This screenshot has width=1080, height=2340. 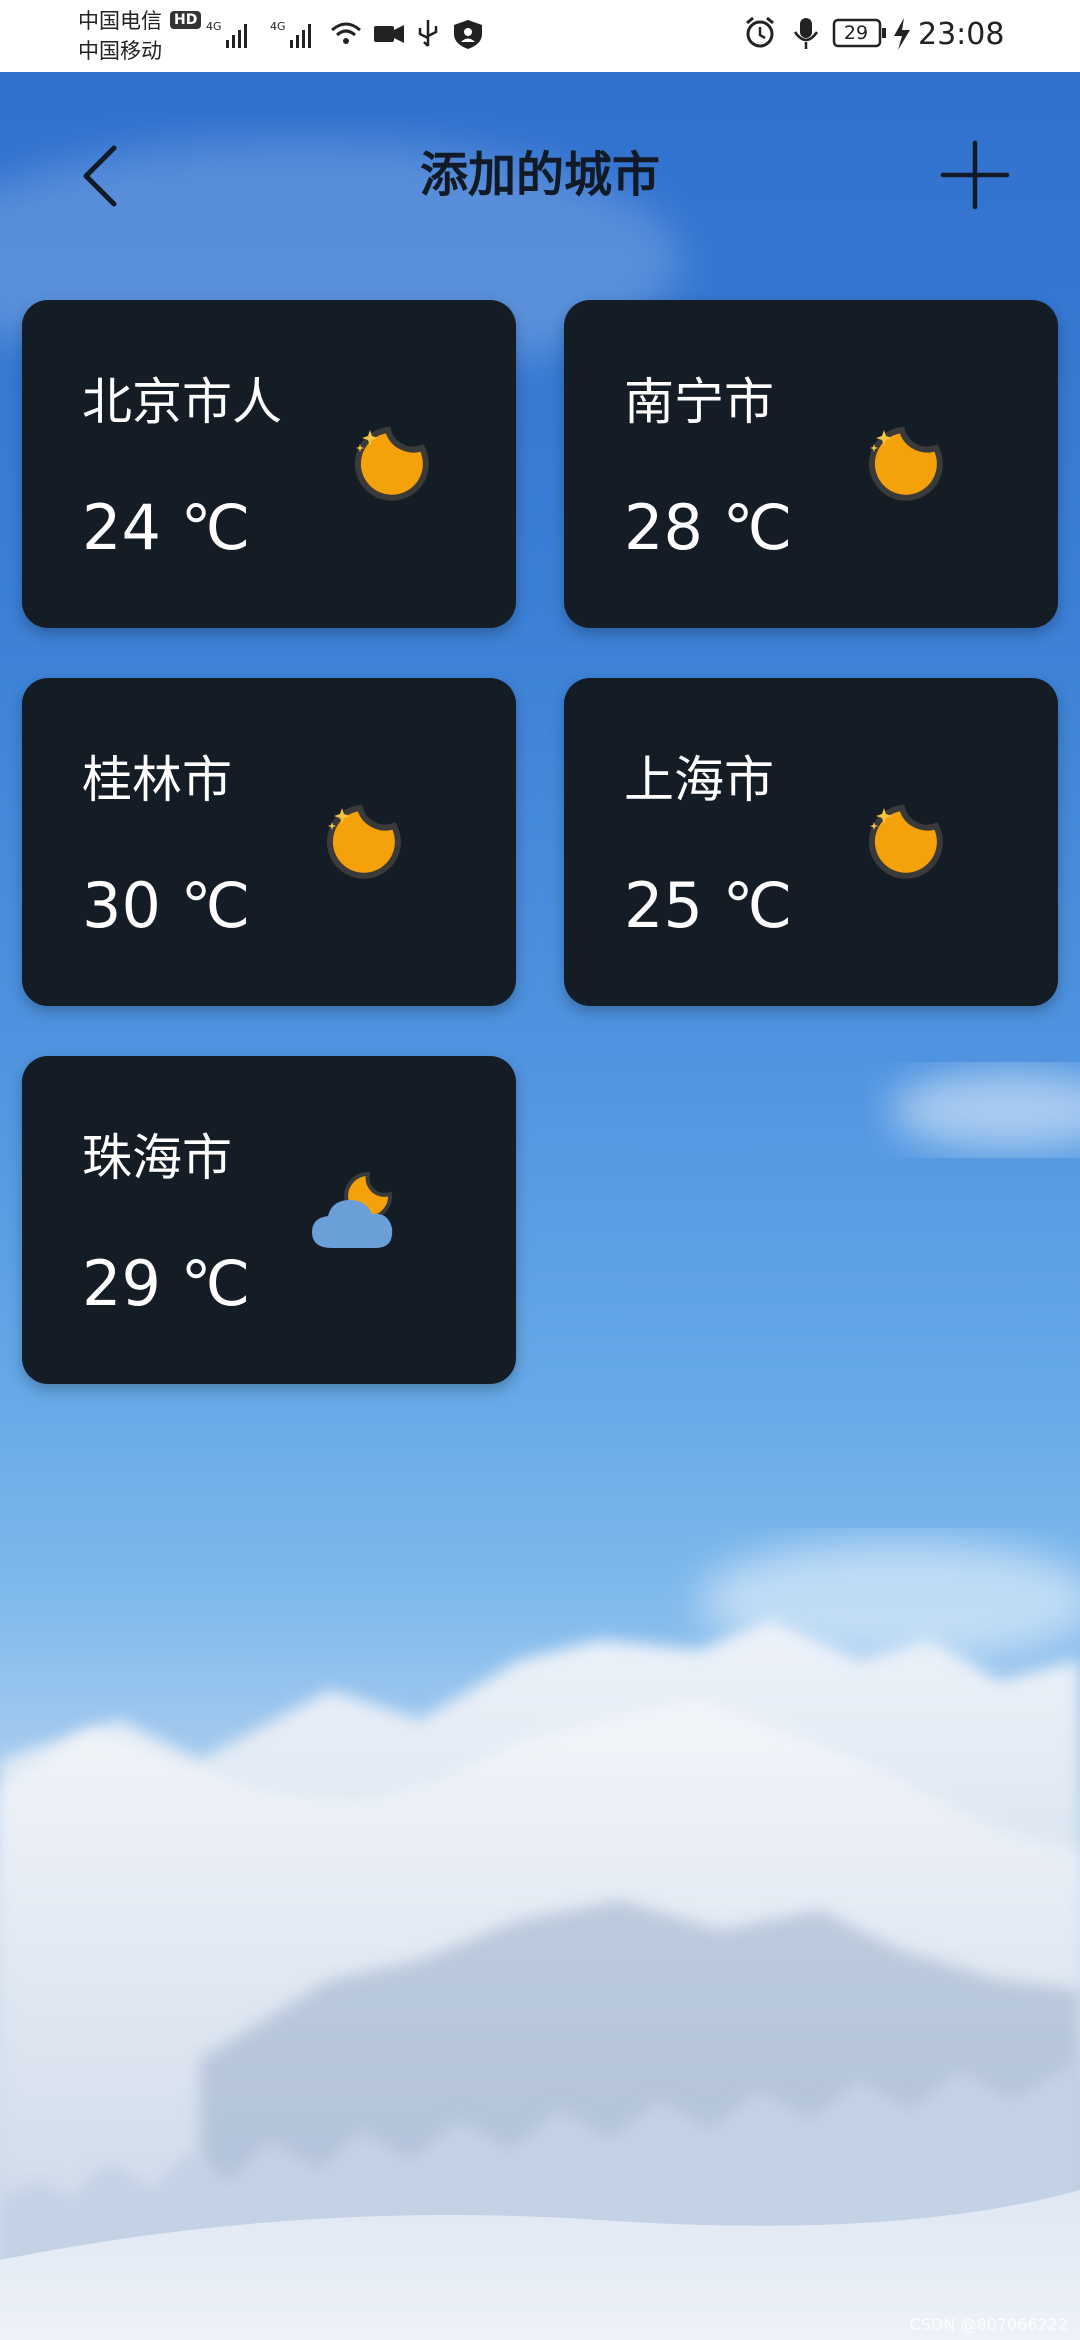 I want to click on city-temperature: 29 ℃, so click(x=166, y=1283).